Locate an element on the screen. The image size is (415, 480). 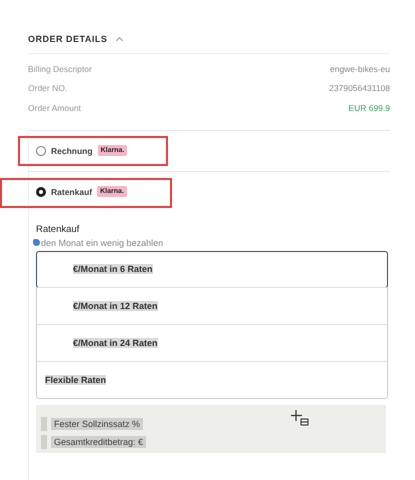
option-label: €/Monat in 24 Raten is located at coordinates (115, 343).